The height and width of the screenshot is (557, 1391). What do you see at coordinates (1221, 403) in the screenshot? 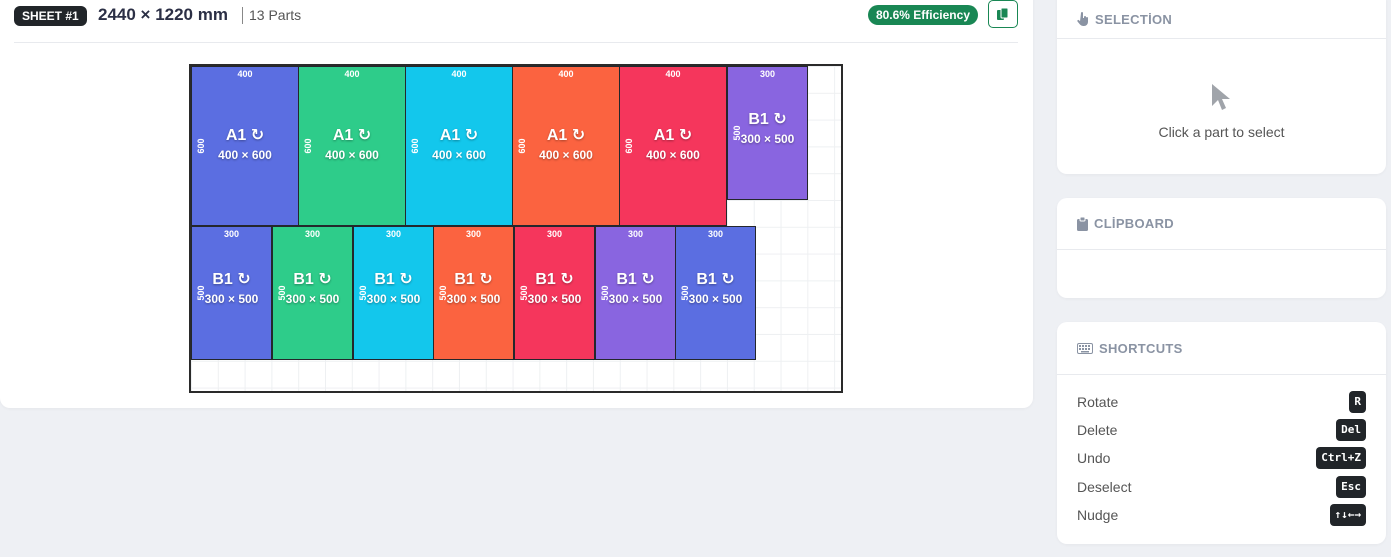
I see `shortcut-row-rotate: Rotate R` at bounding box center [1221, 403].